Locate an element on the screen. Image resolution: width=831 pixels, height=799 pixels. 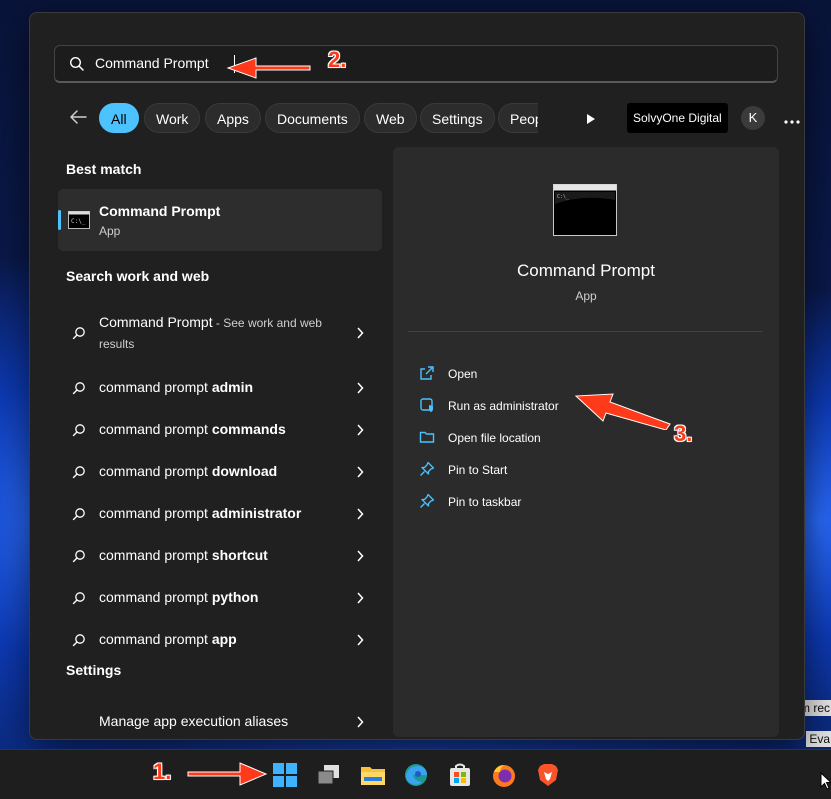
action-label: Open file location is located at coordinates (494, 438).